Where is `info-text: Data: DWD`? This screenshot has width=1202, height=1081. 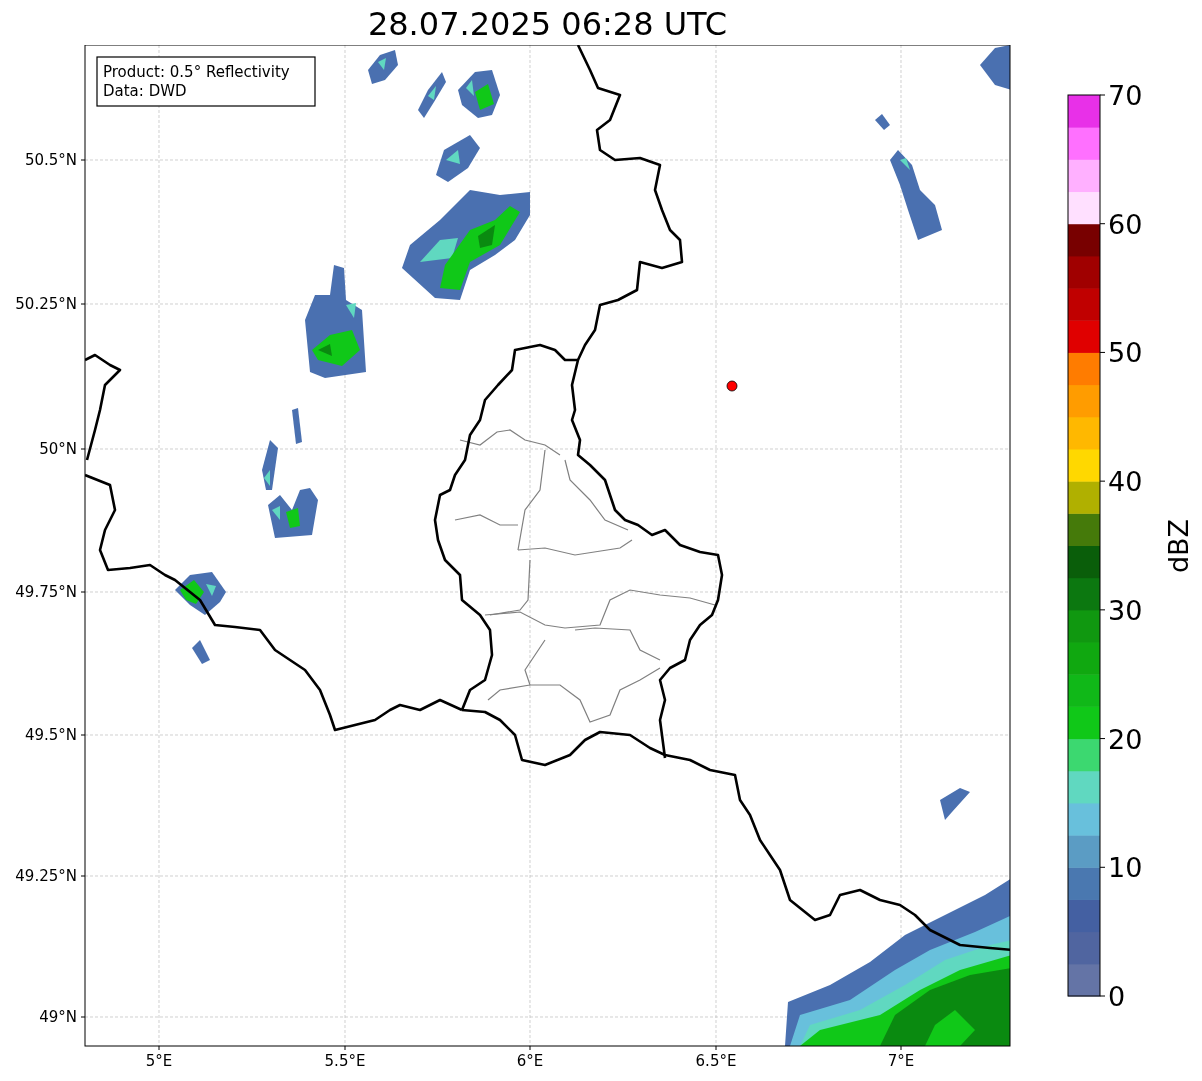 info-text: Data: DWD is located at coordinates (145, 91).